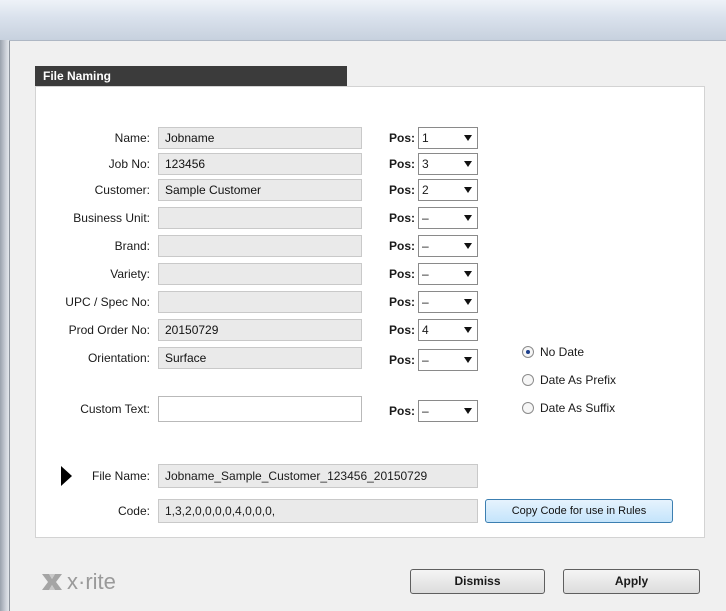 The height and width of the screenshot is (611, 726). What do you see at coordinates (425, 218) in the screenshot?
I see `business-unit-pos-value: –` at bounding box center [425, 218].